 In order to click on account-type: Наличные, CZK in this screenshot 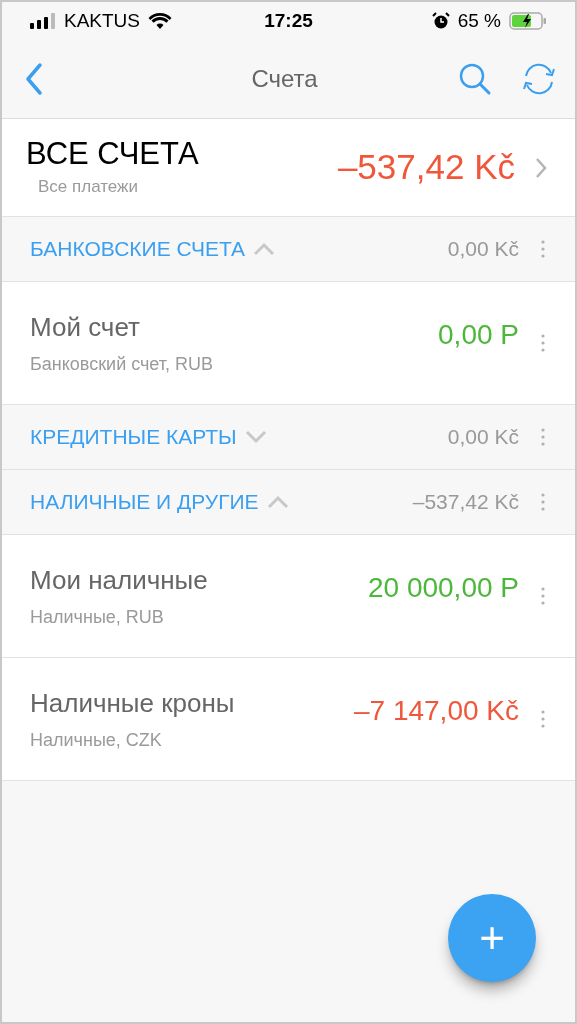, I will do `click(96, 740)`.